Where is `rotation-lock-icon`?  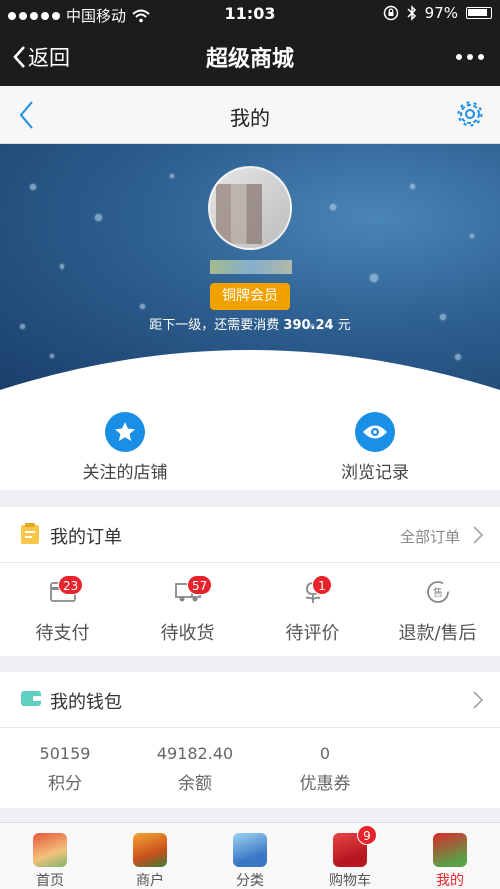
rotation-lock-icon is located at coordinates (390, 13).